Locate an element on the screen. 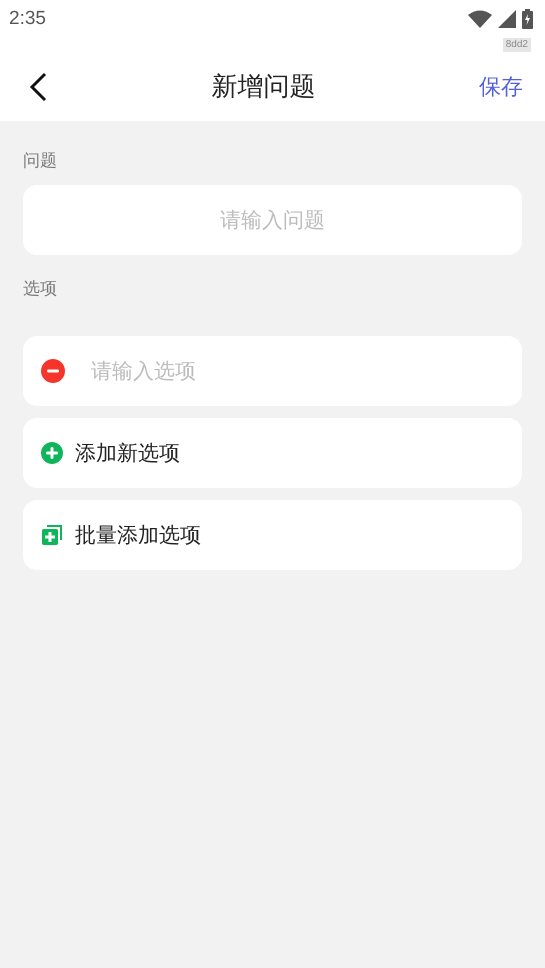  remove-icon is located at coordinates (53, 371).